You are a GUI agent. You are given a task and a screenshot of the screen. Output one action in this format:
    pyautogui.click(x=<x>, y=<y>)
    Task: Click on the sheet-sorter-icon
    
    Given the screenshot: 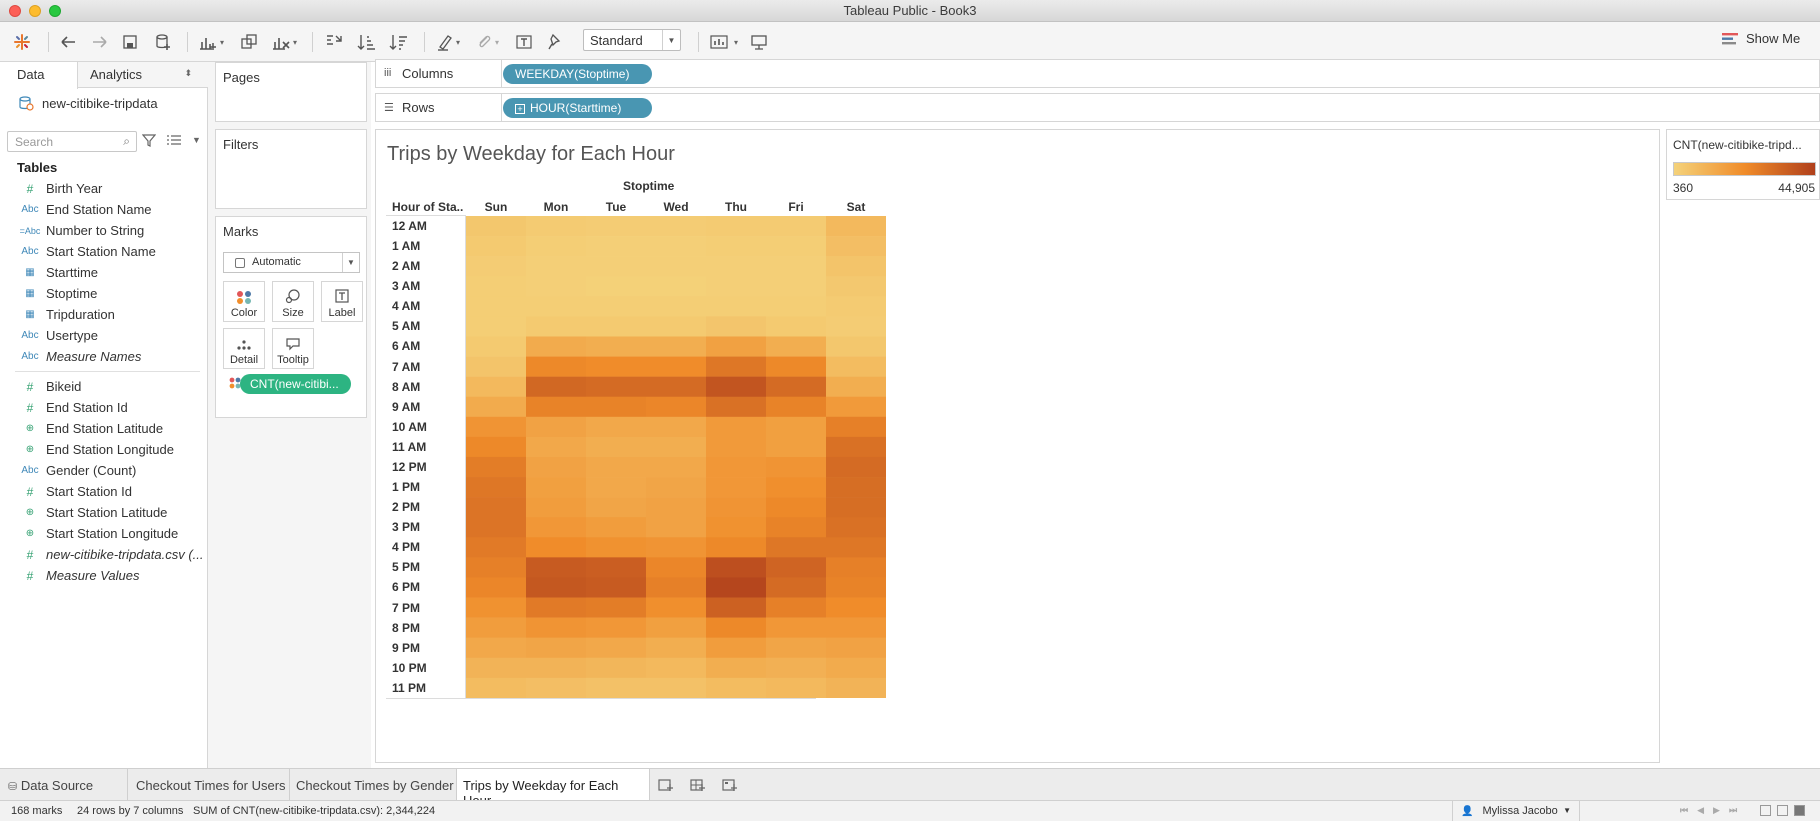 What is the action you would take?
    pyautogui.click(x=1765, y=810)
    